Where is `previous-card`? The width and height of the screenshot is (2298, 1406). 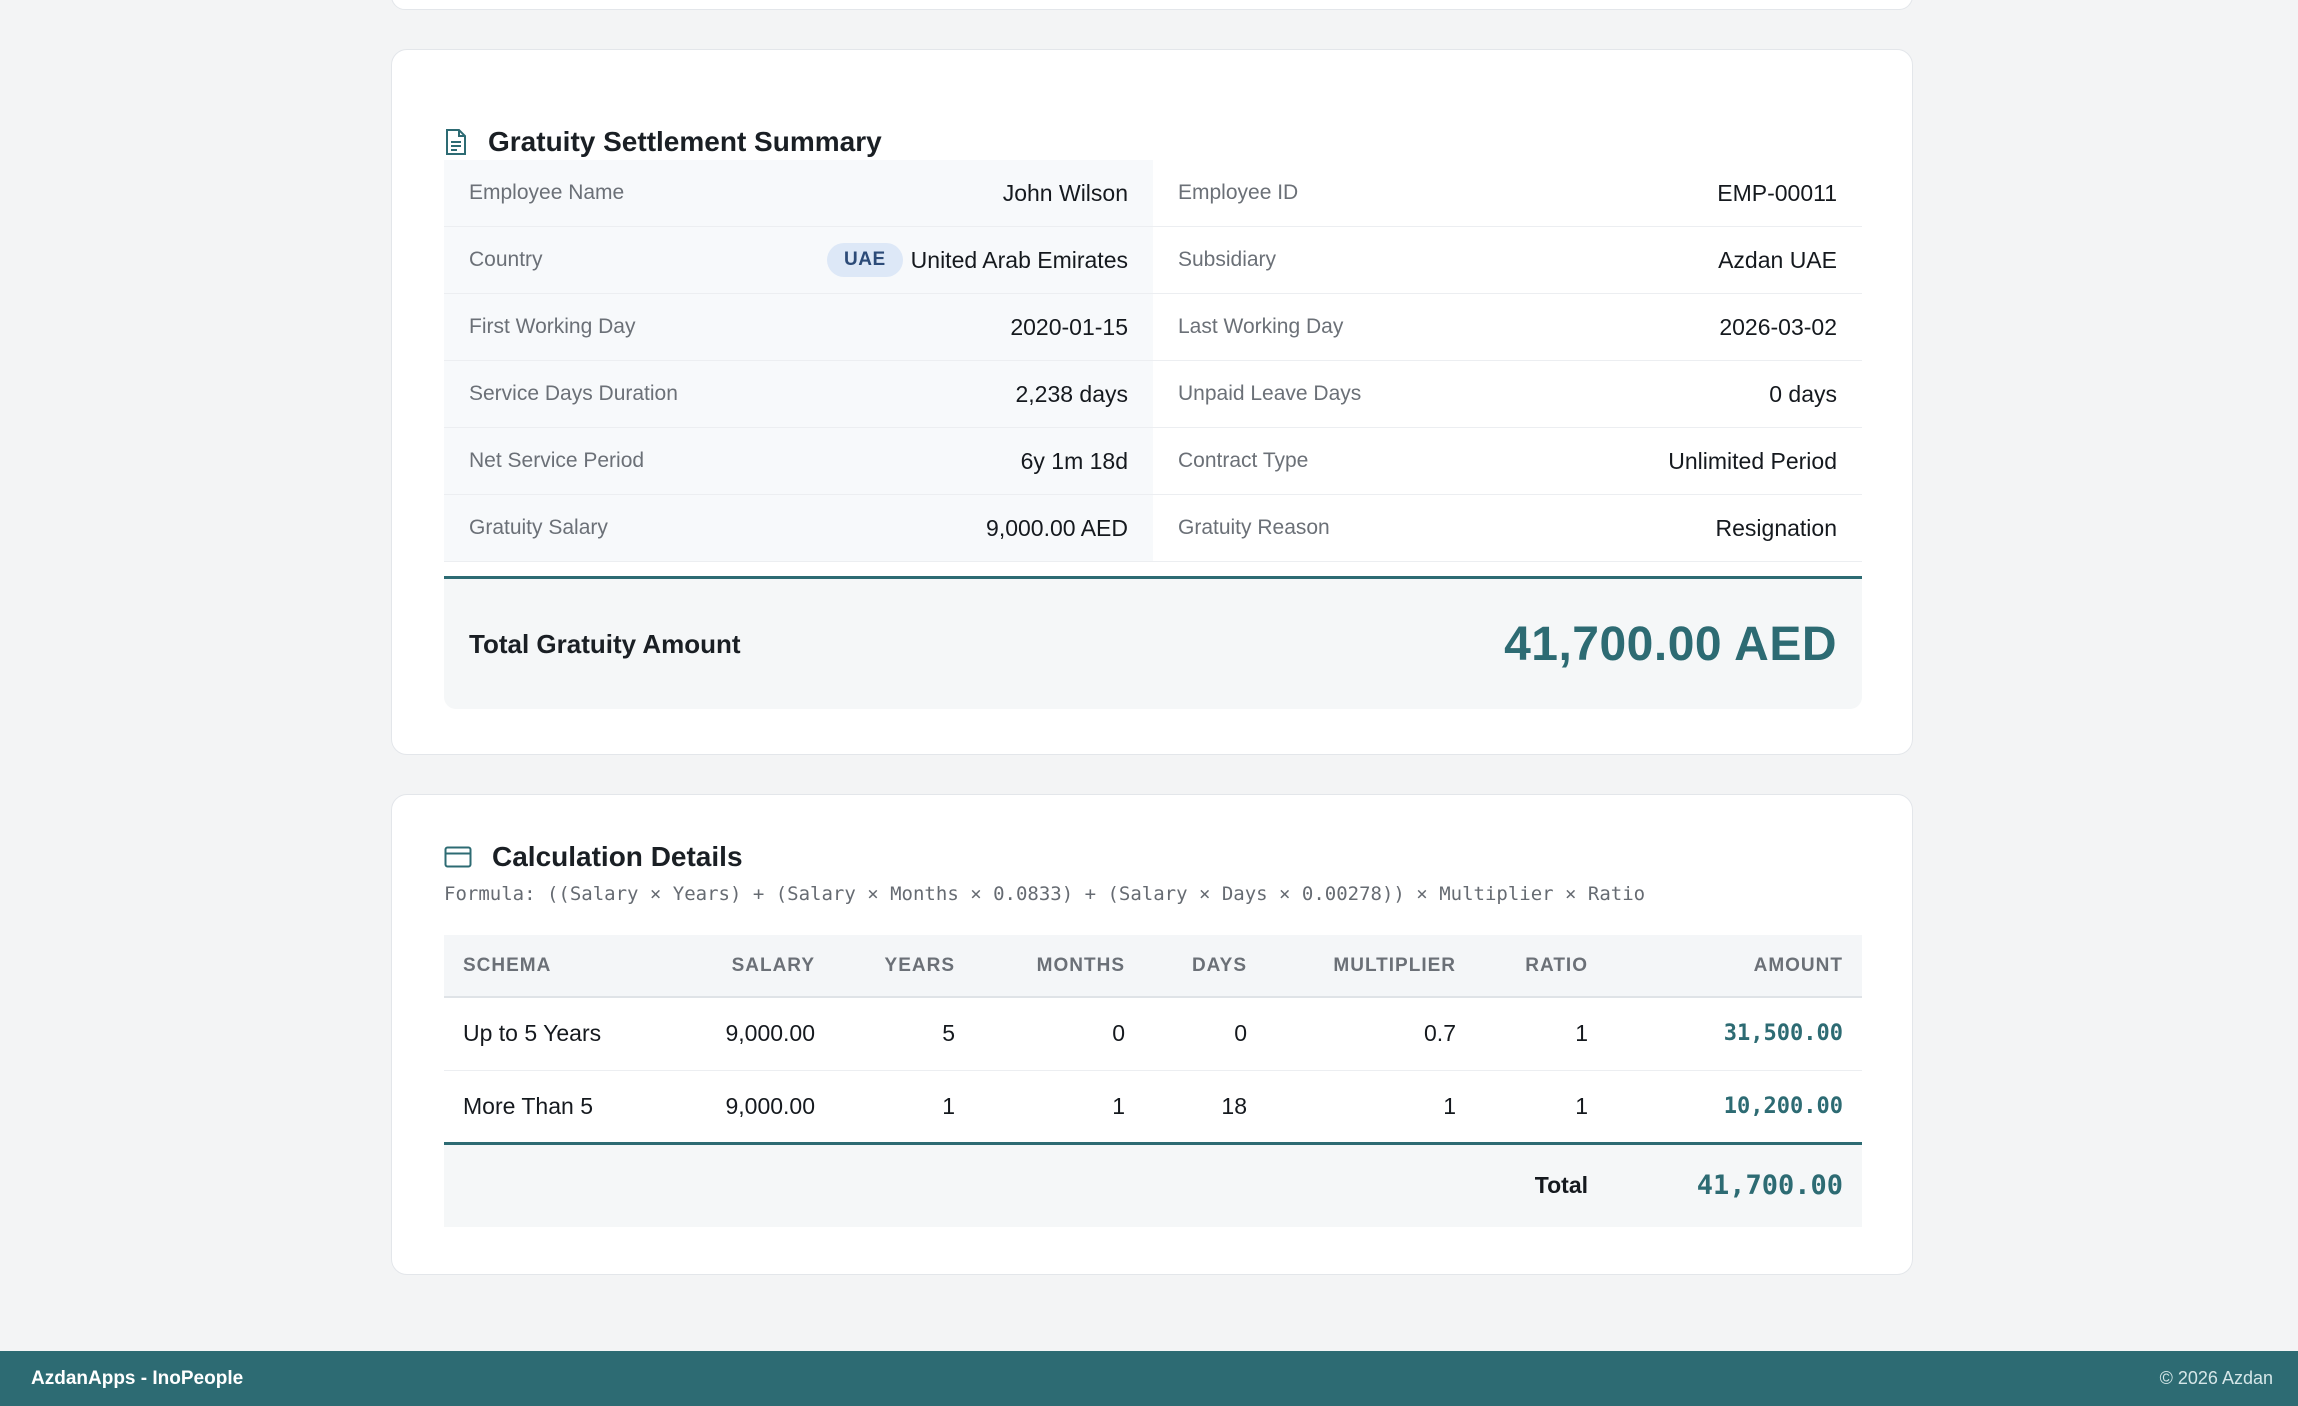
previous-card is located at coordinates (1152, 5).